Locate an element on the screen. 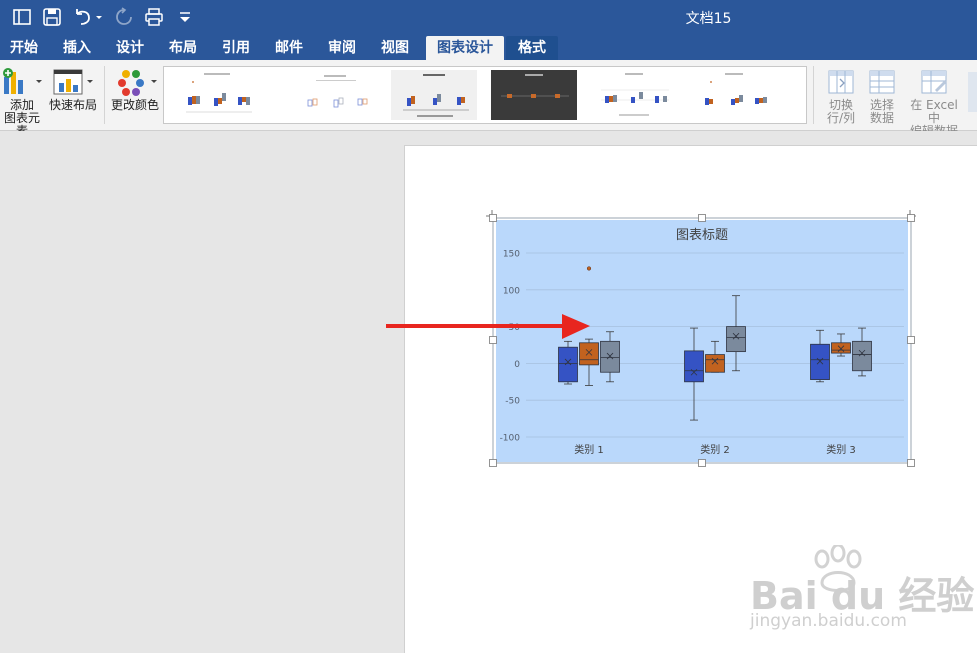 Image resolution: width=977 pixels, height=653 pixels. switch-row-column-button: 切换 行/列 is located at coordinates (841, 96).